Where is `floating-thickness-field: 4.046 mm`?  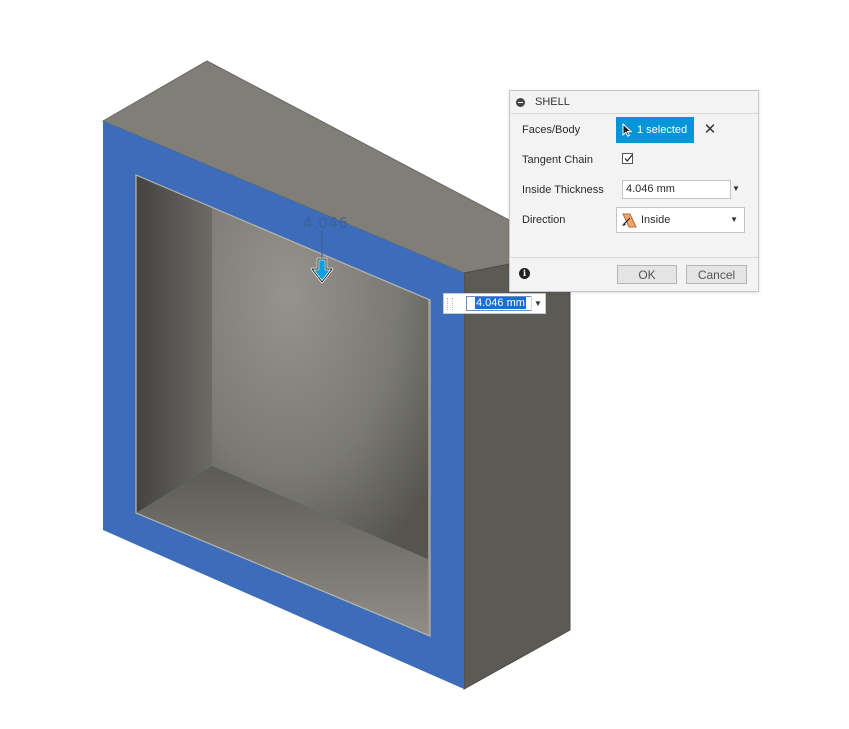
floating-thickness-field: 4.046 mm is located at coordinates (499, 303).